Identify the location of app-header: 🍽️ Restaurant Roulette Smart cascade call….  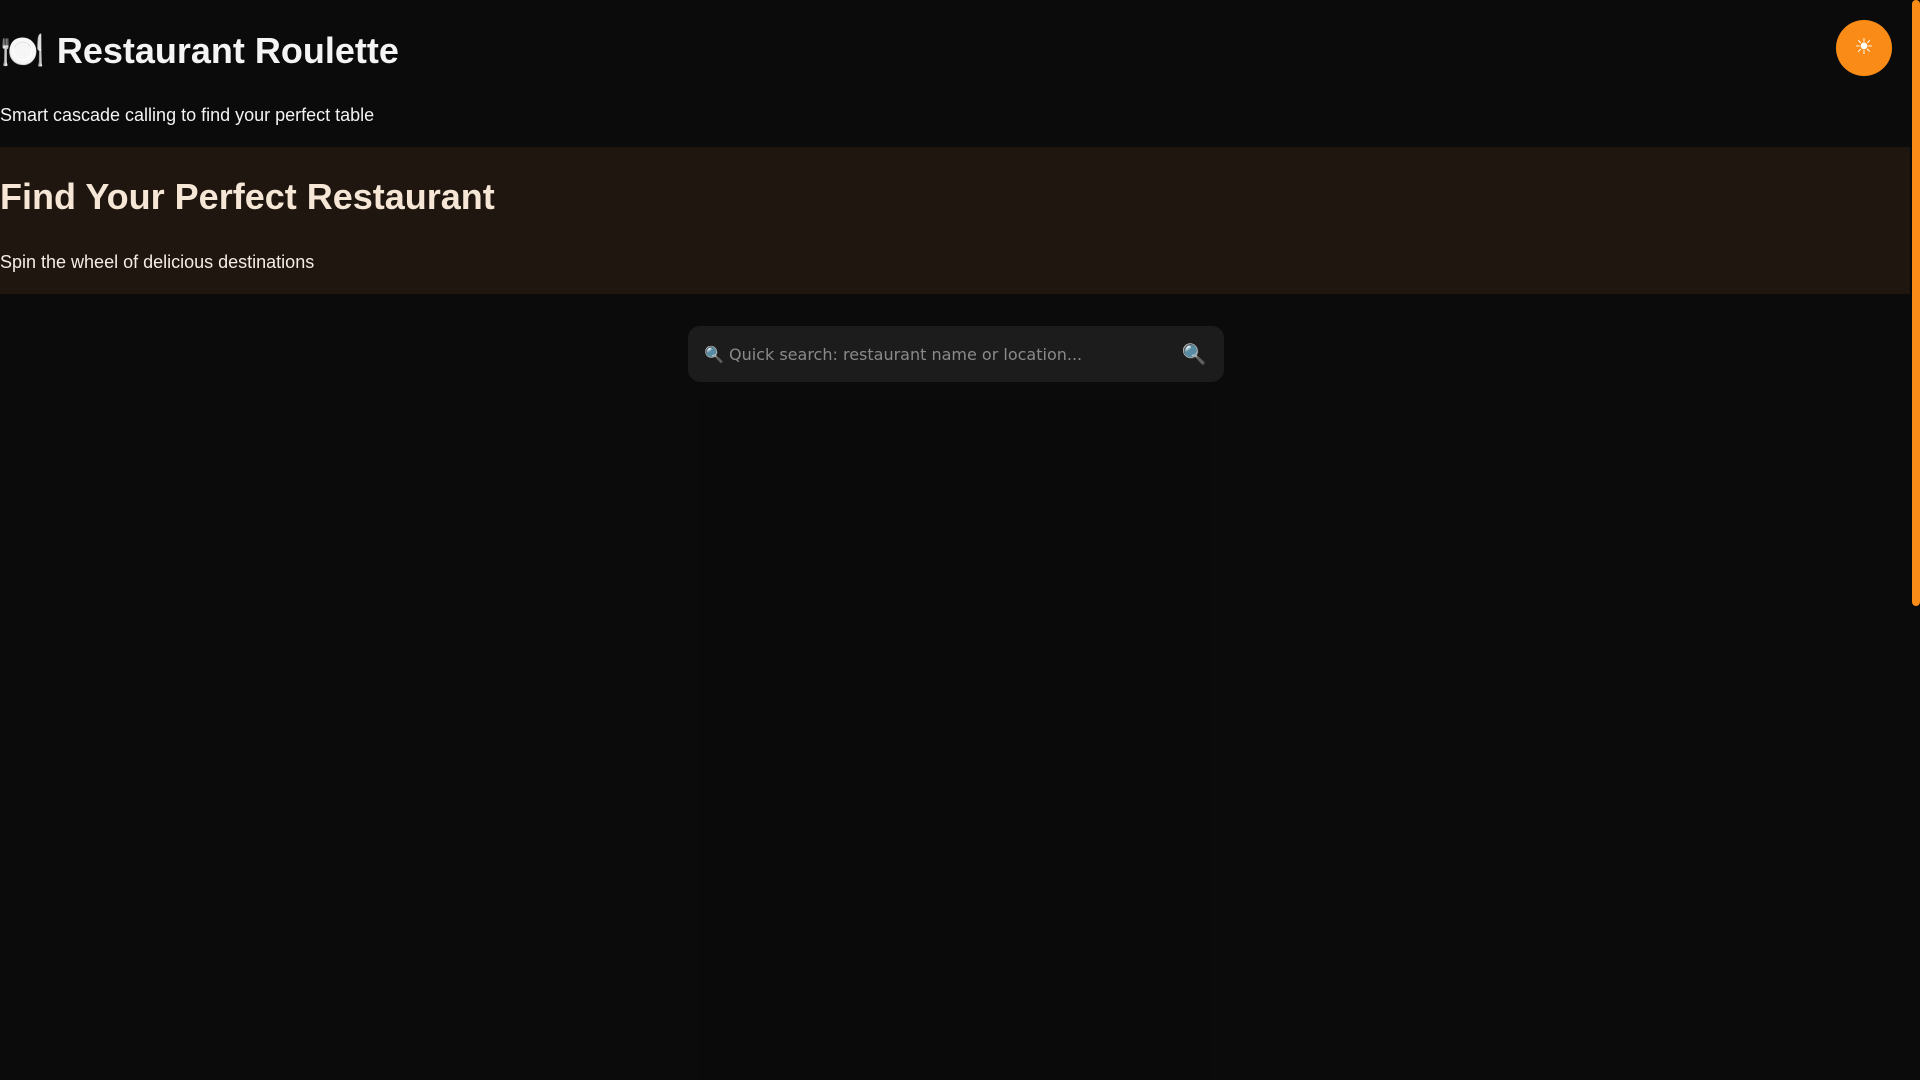
(955, 73).